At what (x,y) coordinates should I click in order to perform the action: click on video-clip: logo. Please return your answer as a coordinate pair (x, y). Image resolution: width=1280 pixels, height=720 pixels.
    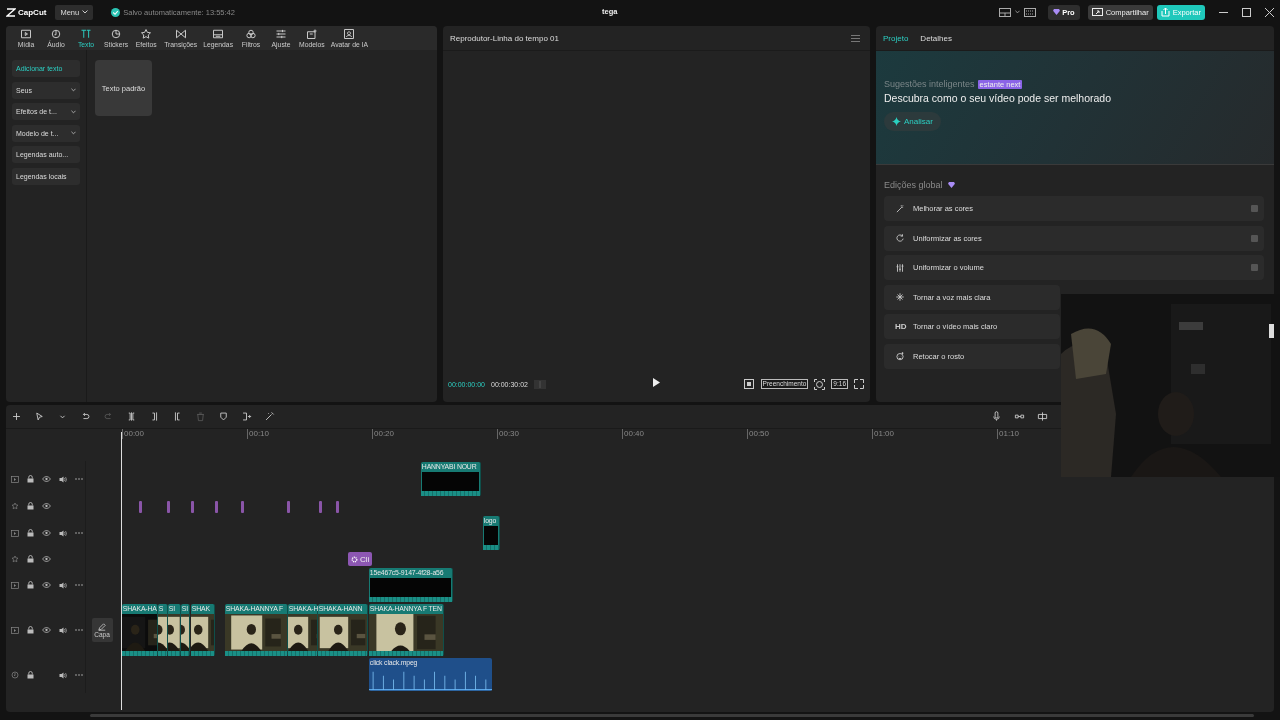
    Looking at the image, I should click on (491, 533).